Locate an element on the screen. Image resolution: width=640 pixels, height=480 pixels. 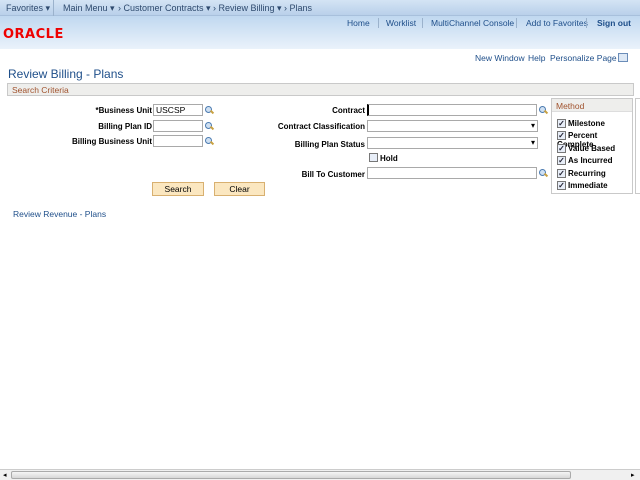
worklist-link: Worklist is located at coordinates (401, 23).